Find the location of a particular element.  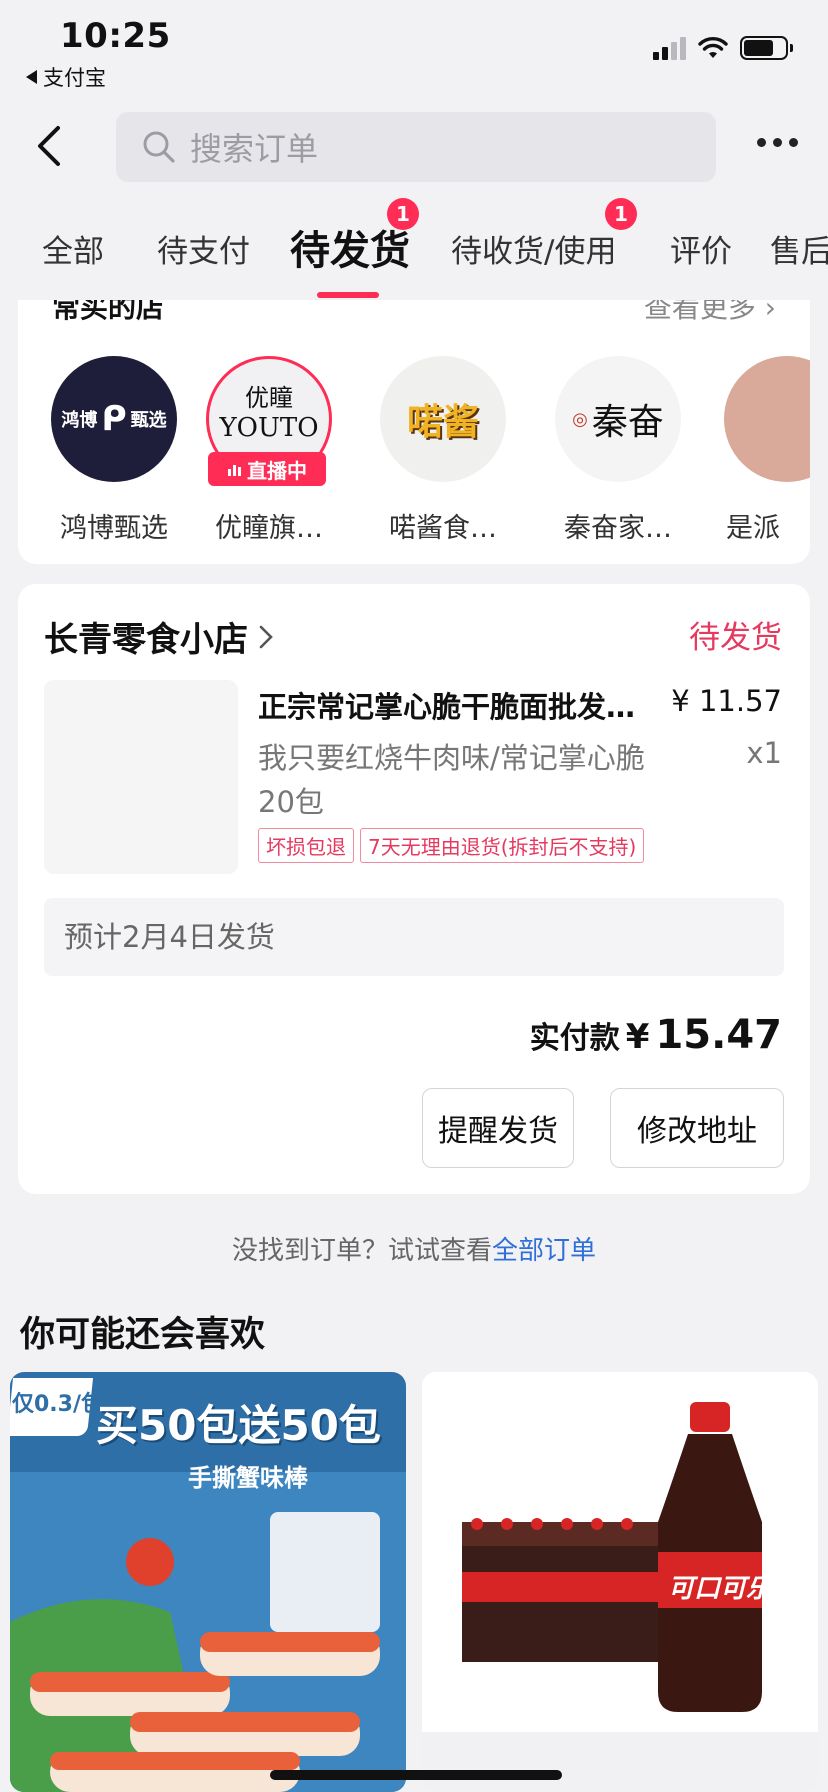

product-title: 正宗常记掌心脆干脆面批发整箱 is located at coordinates (448, 705).